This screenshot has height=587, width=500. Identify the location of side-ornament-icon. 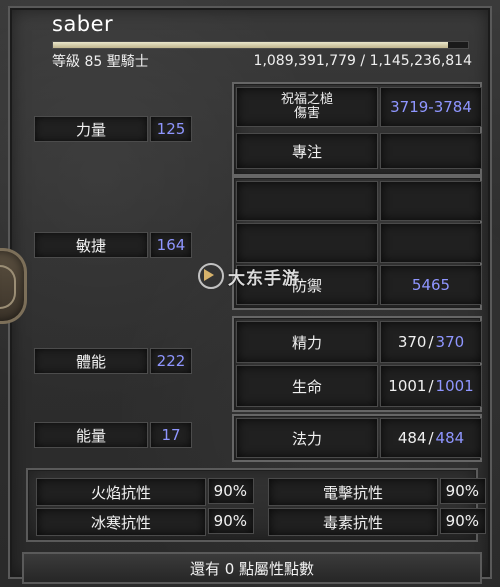
(13, 286).